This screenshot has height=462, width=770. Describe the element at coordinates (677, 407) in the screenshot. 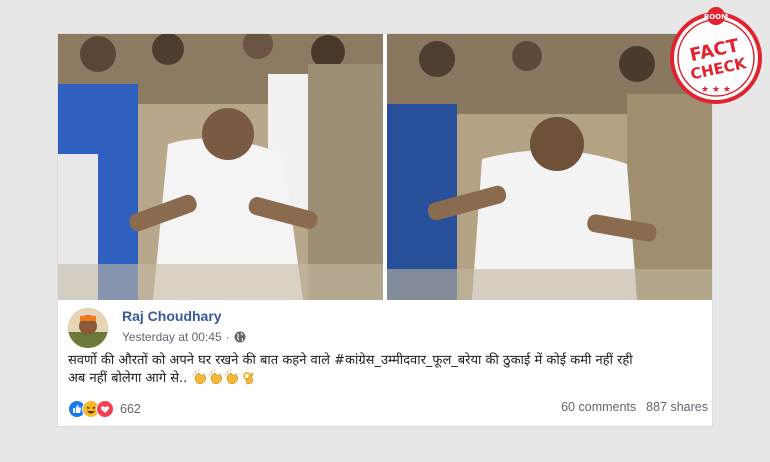

I see `shares-count: 887 shares` at that location.